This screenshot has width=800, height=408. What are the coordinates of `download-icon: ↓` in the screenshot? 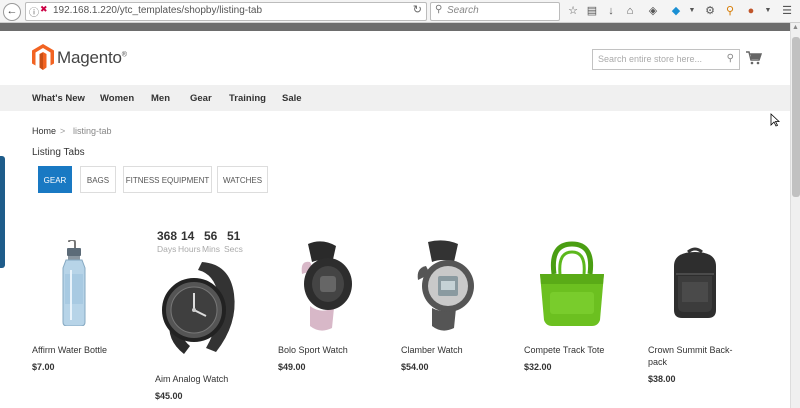 It's located at (611, 11).